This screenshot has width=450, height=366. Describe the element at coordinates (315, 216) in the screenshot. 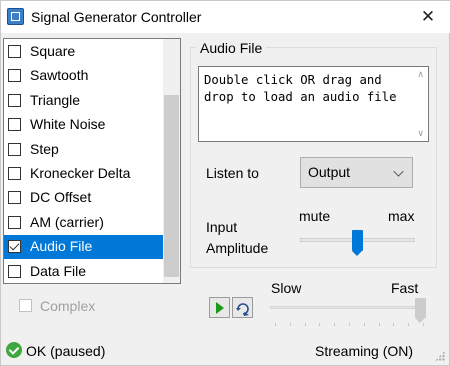

I see `mute-label: mute` at that location.